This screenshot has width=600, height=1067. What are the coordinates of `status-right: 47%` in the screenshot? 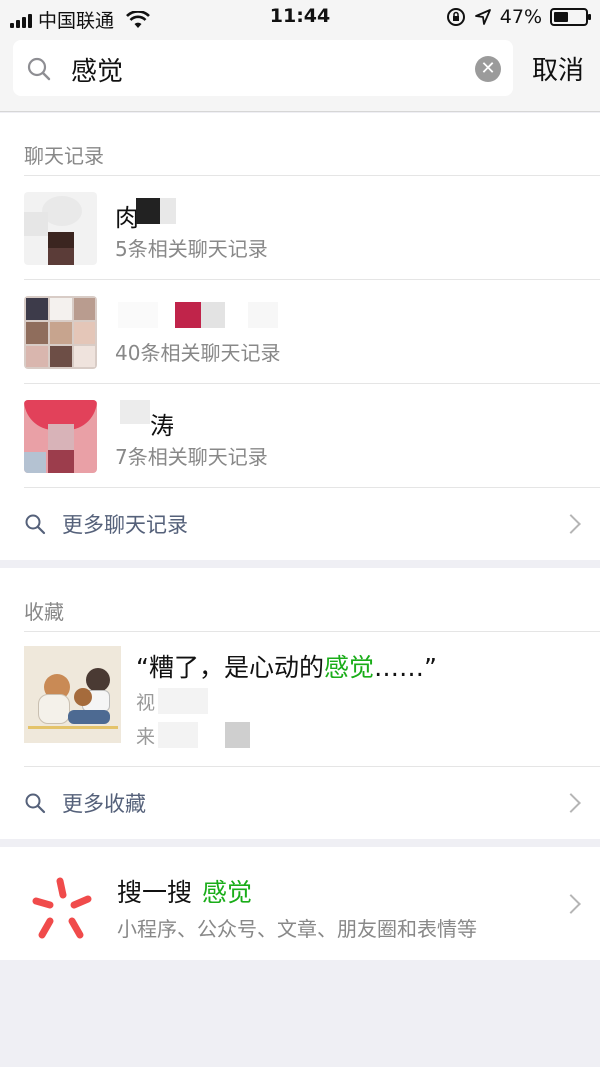 It's located at (518, 17).